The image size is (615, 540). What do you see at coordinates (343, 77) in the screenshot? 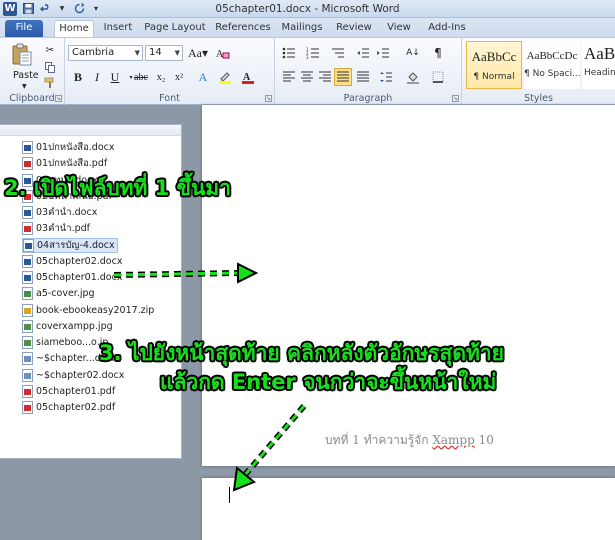
I see `justify-icon` at bounding box center [343, 77].